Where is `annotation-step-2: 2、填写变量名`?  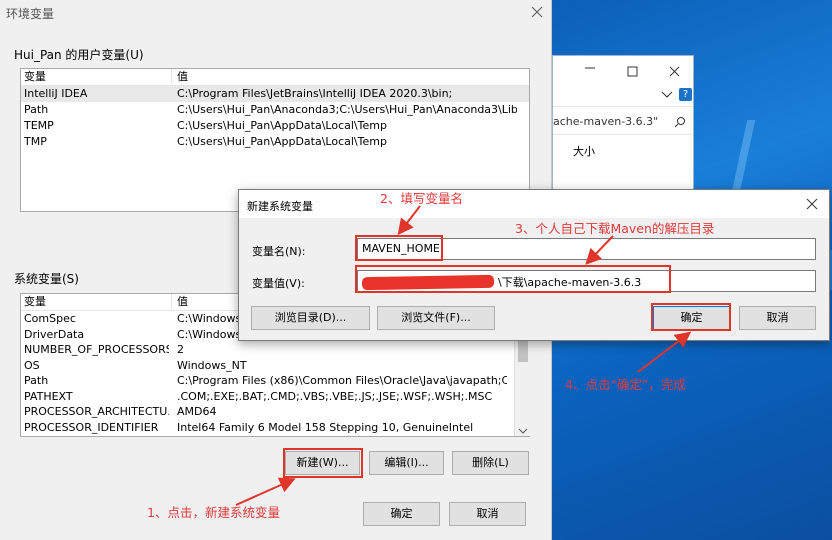
annotation-step-2: 2、填写变量名 is located at coordinates (421, 198).